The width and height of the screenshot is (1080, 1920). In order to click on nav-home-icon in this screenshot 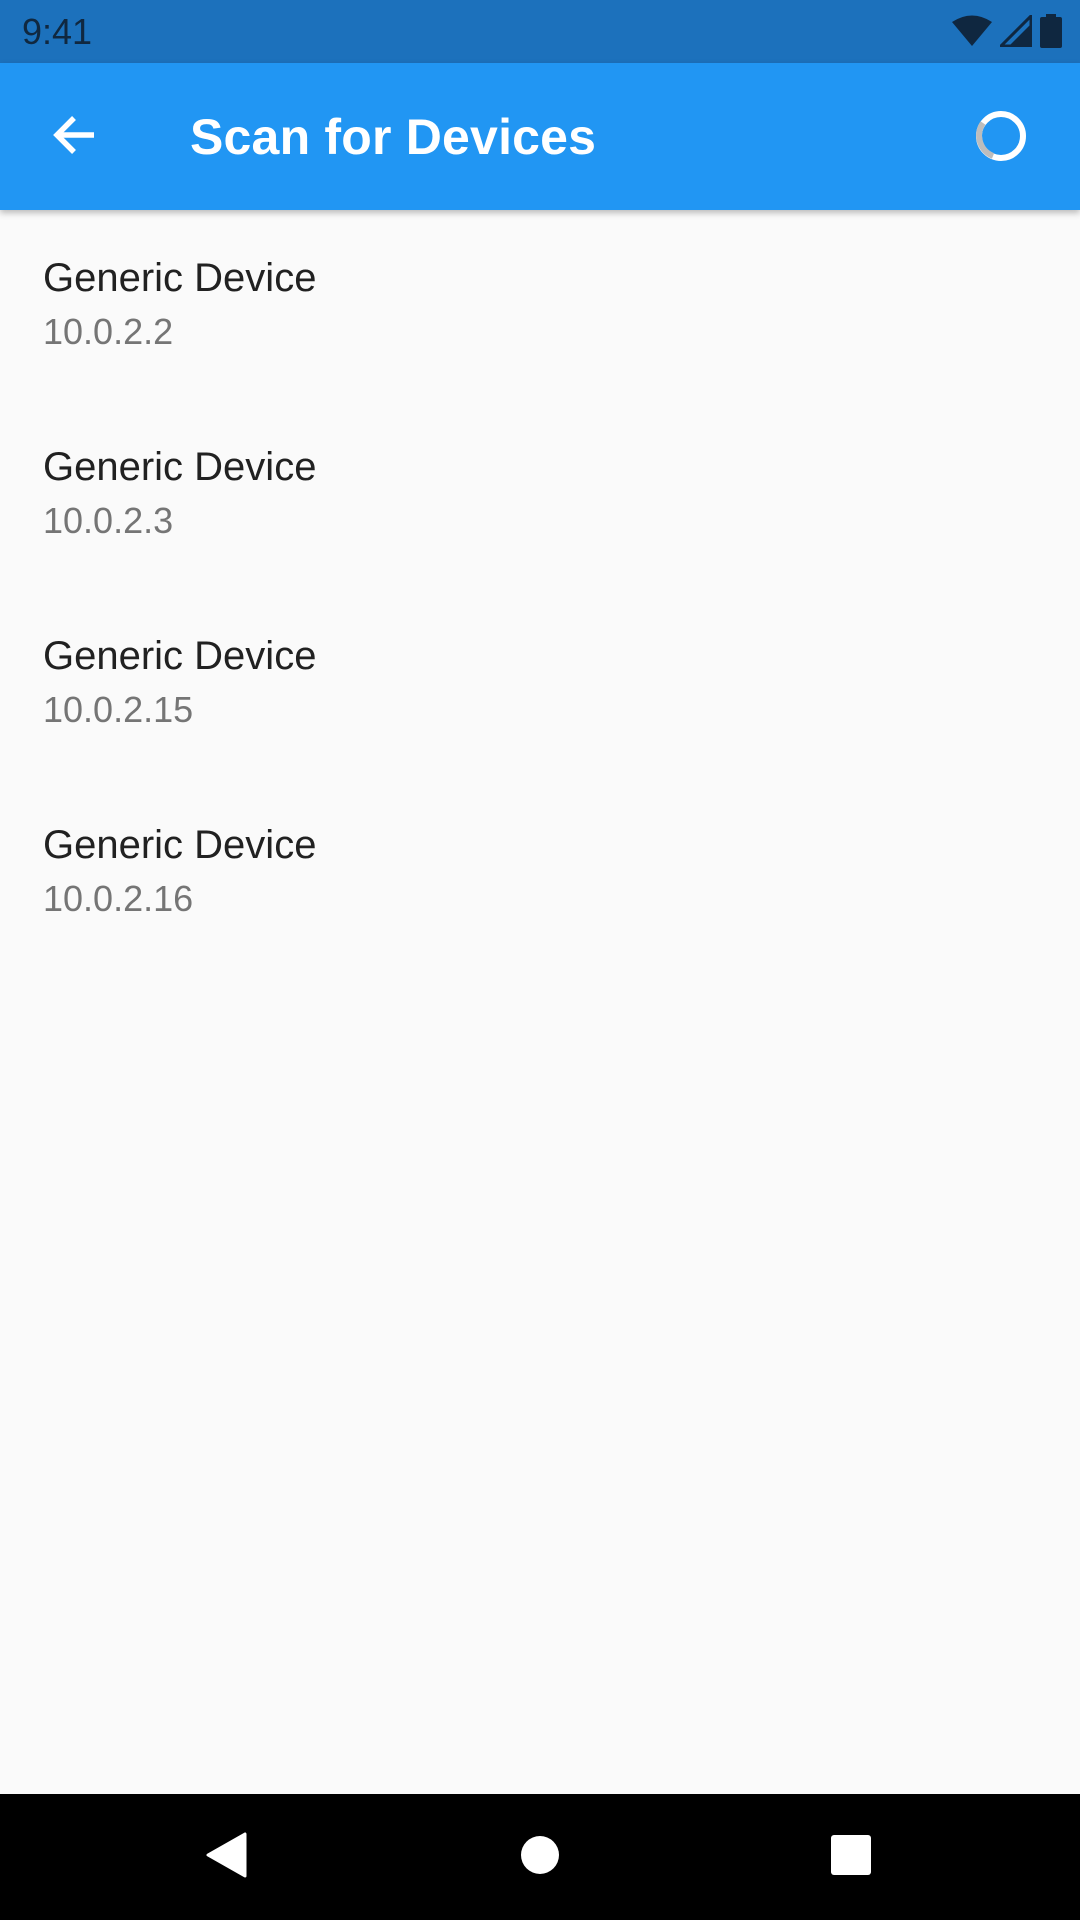, I will do `click(540, 1857)`.